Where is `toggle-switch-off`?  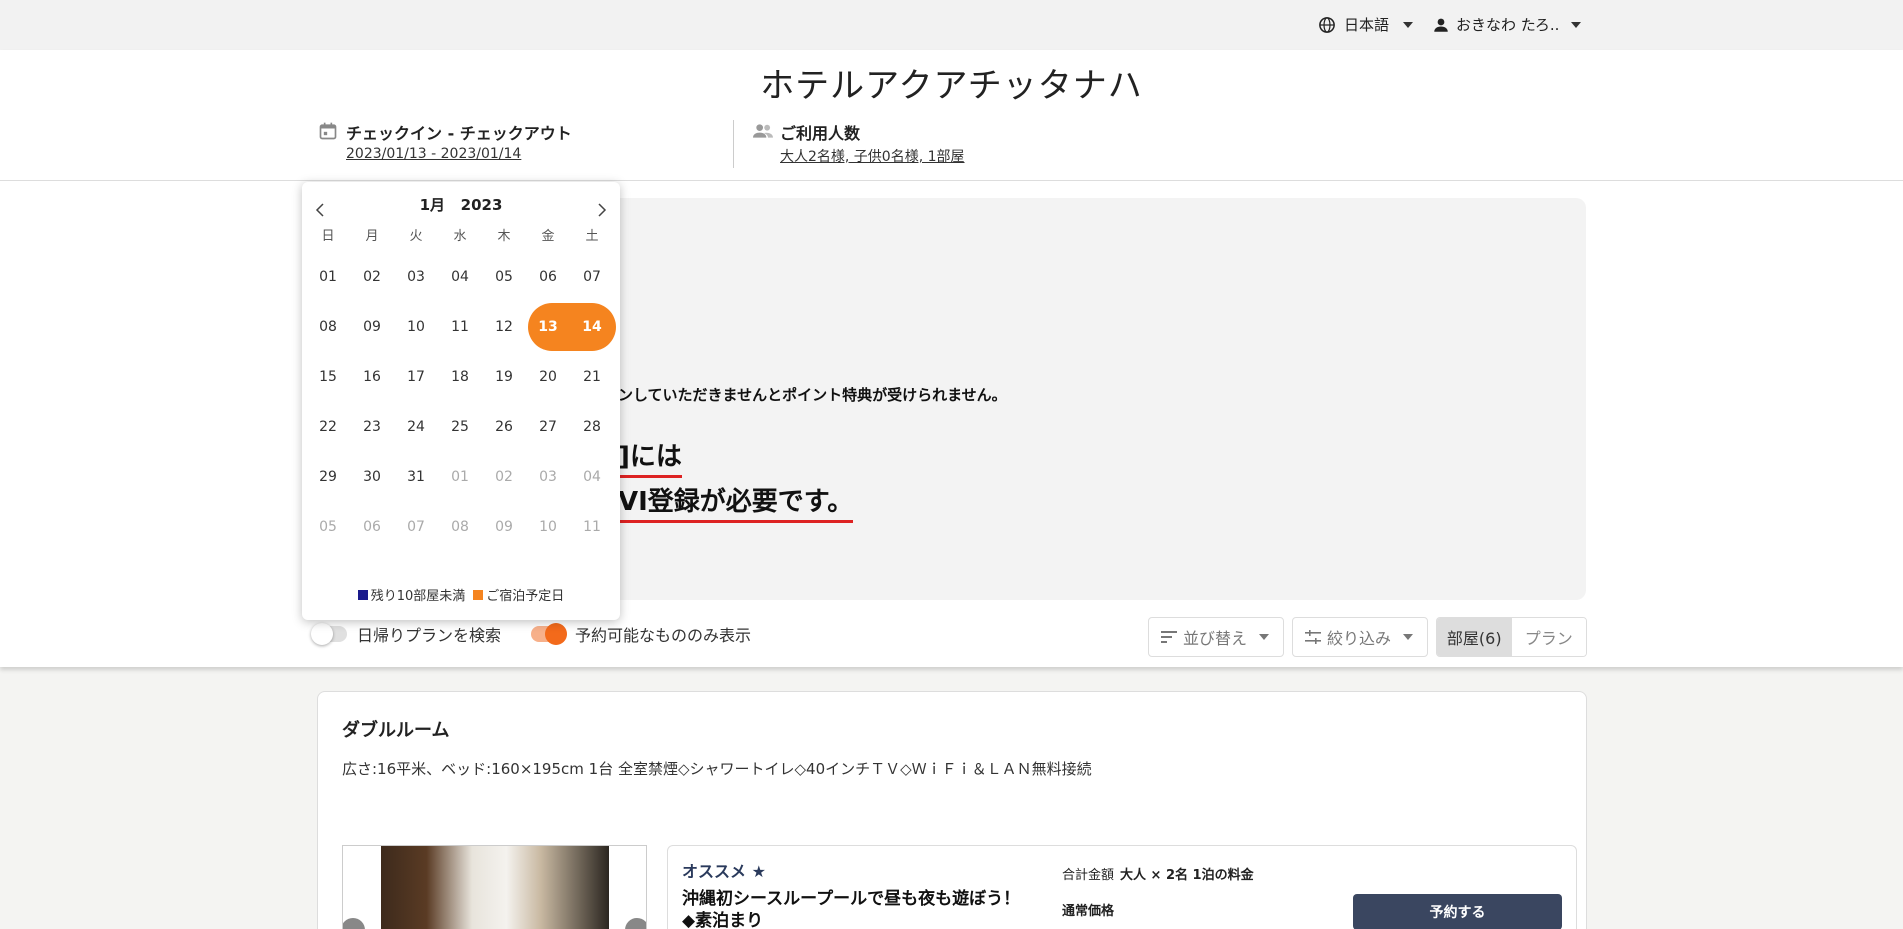
toggle-switch-off is located at coordinates (329, 634).